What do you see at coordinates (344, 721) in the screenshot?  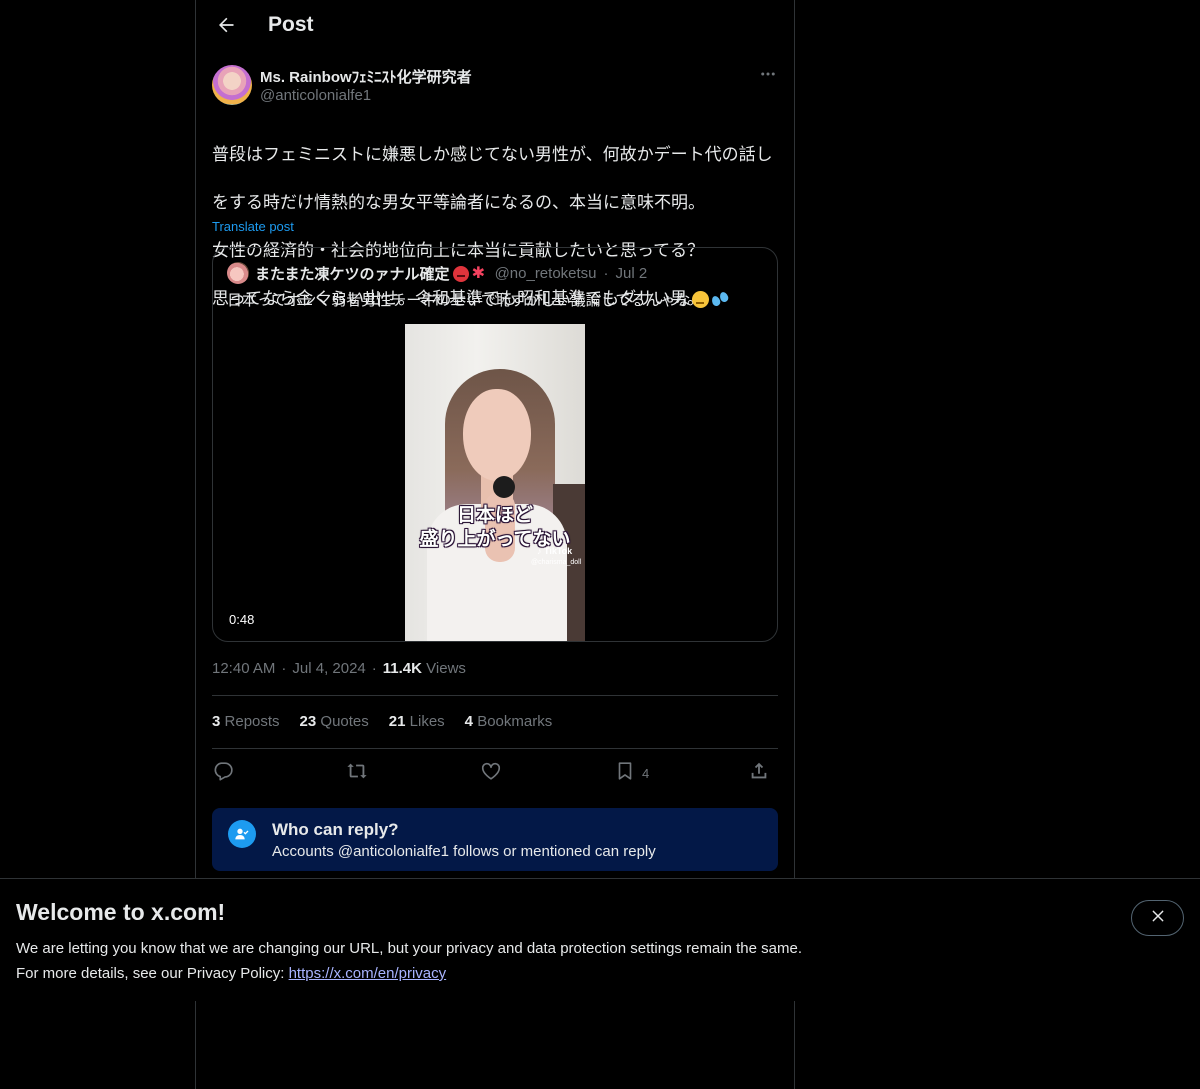 I see `quotes-label: Quotes` at bounding box center [344, 721].